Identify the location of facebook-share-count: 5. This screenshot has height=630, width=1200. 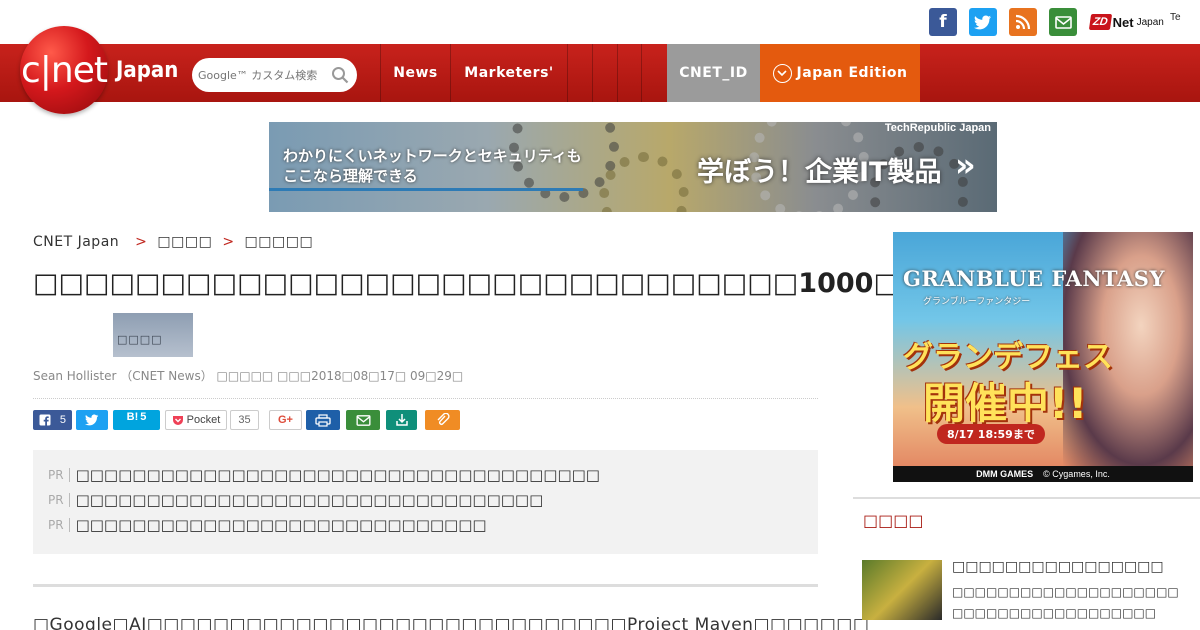
(62, 420).